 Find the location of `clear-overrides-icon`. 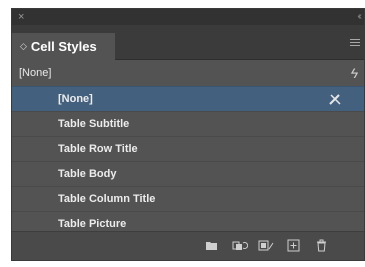

clear-overrides-icon is located at coordinates (266, 245).